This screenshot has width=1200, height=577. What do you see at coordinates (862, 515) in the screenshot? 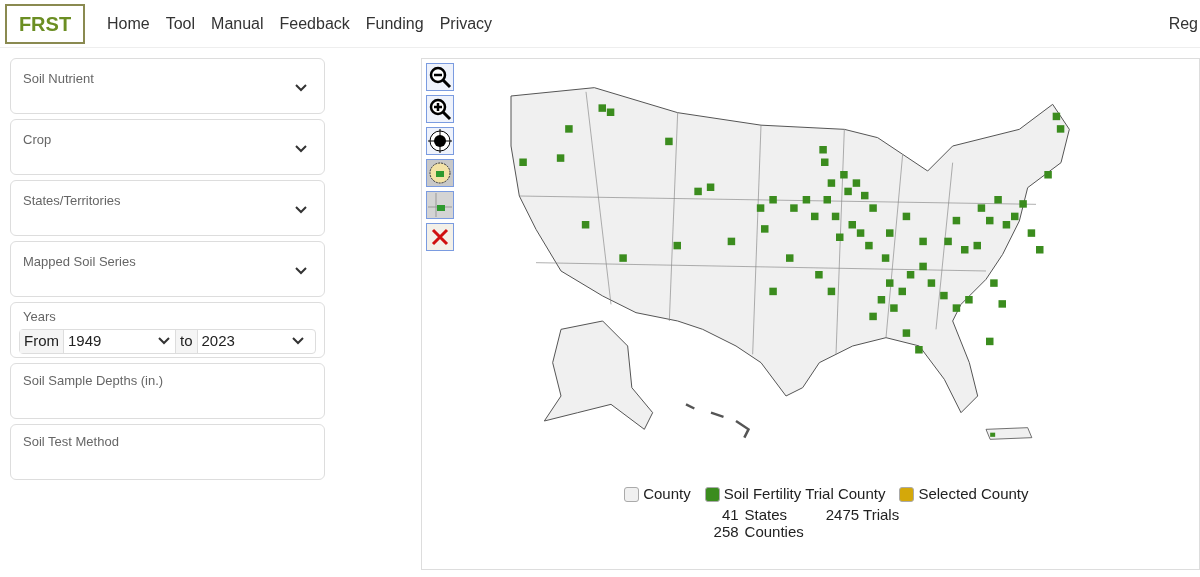
I see `trials-count: 2475 Trials` at bounding box center [862, 515].